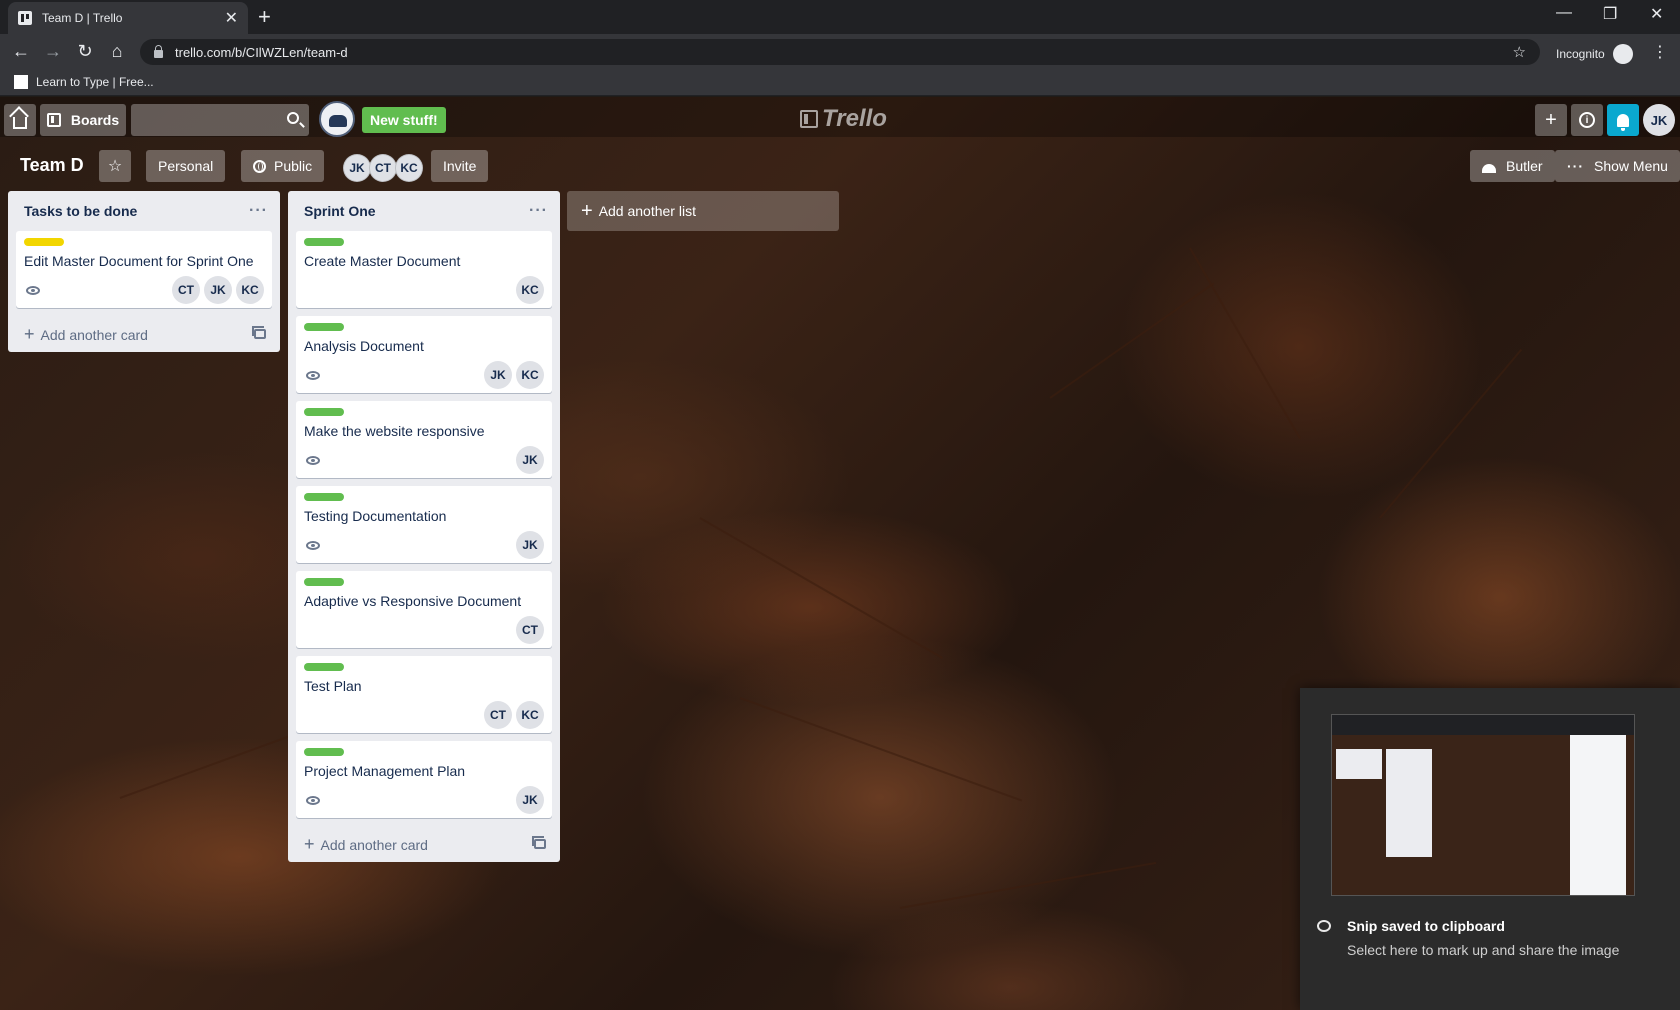  I want to click on restore-icon: ❐, so click(1610, 14).